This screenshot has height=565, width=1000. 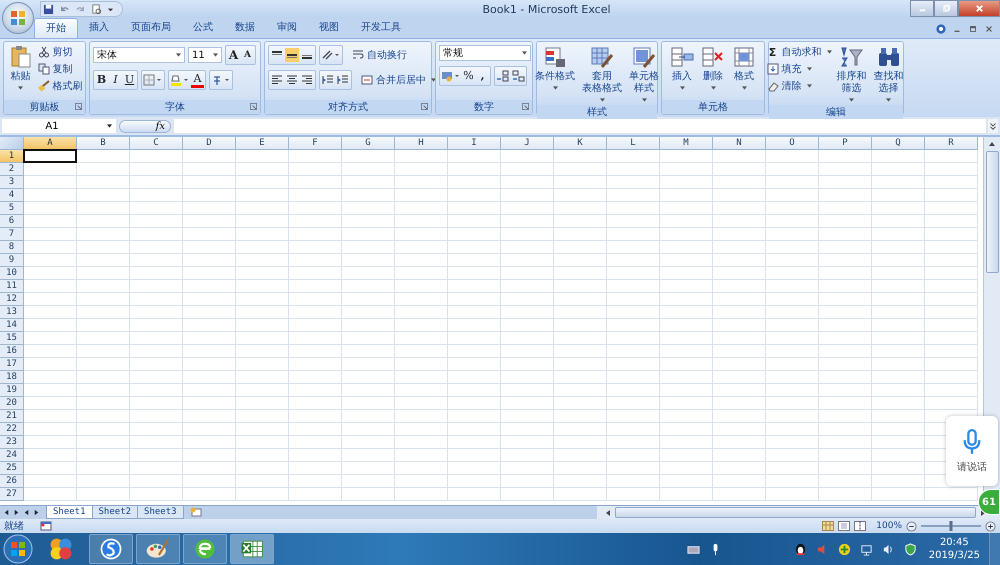 I want to click on formula-input, so click(x=580, y=126).